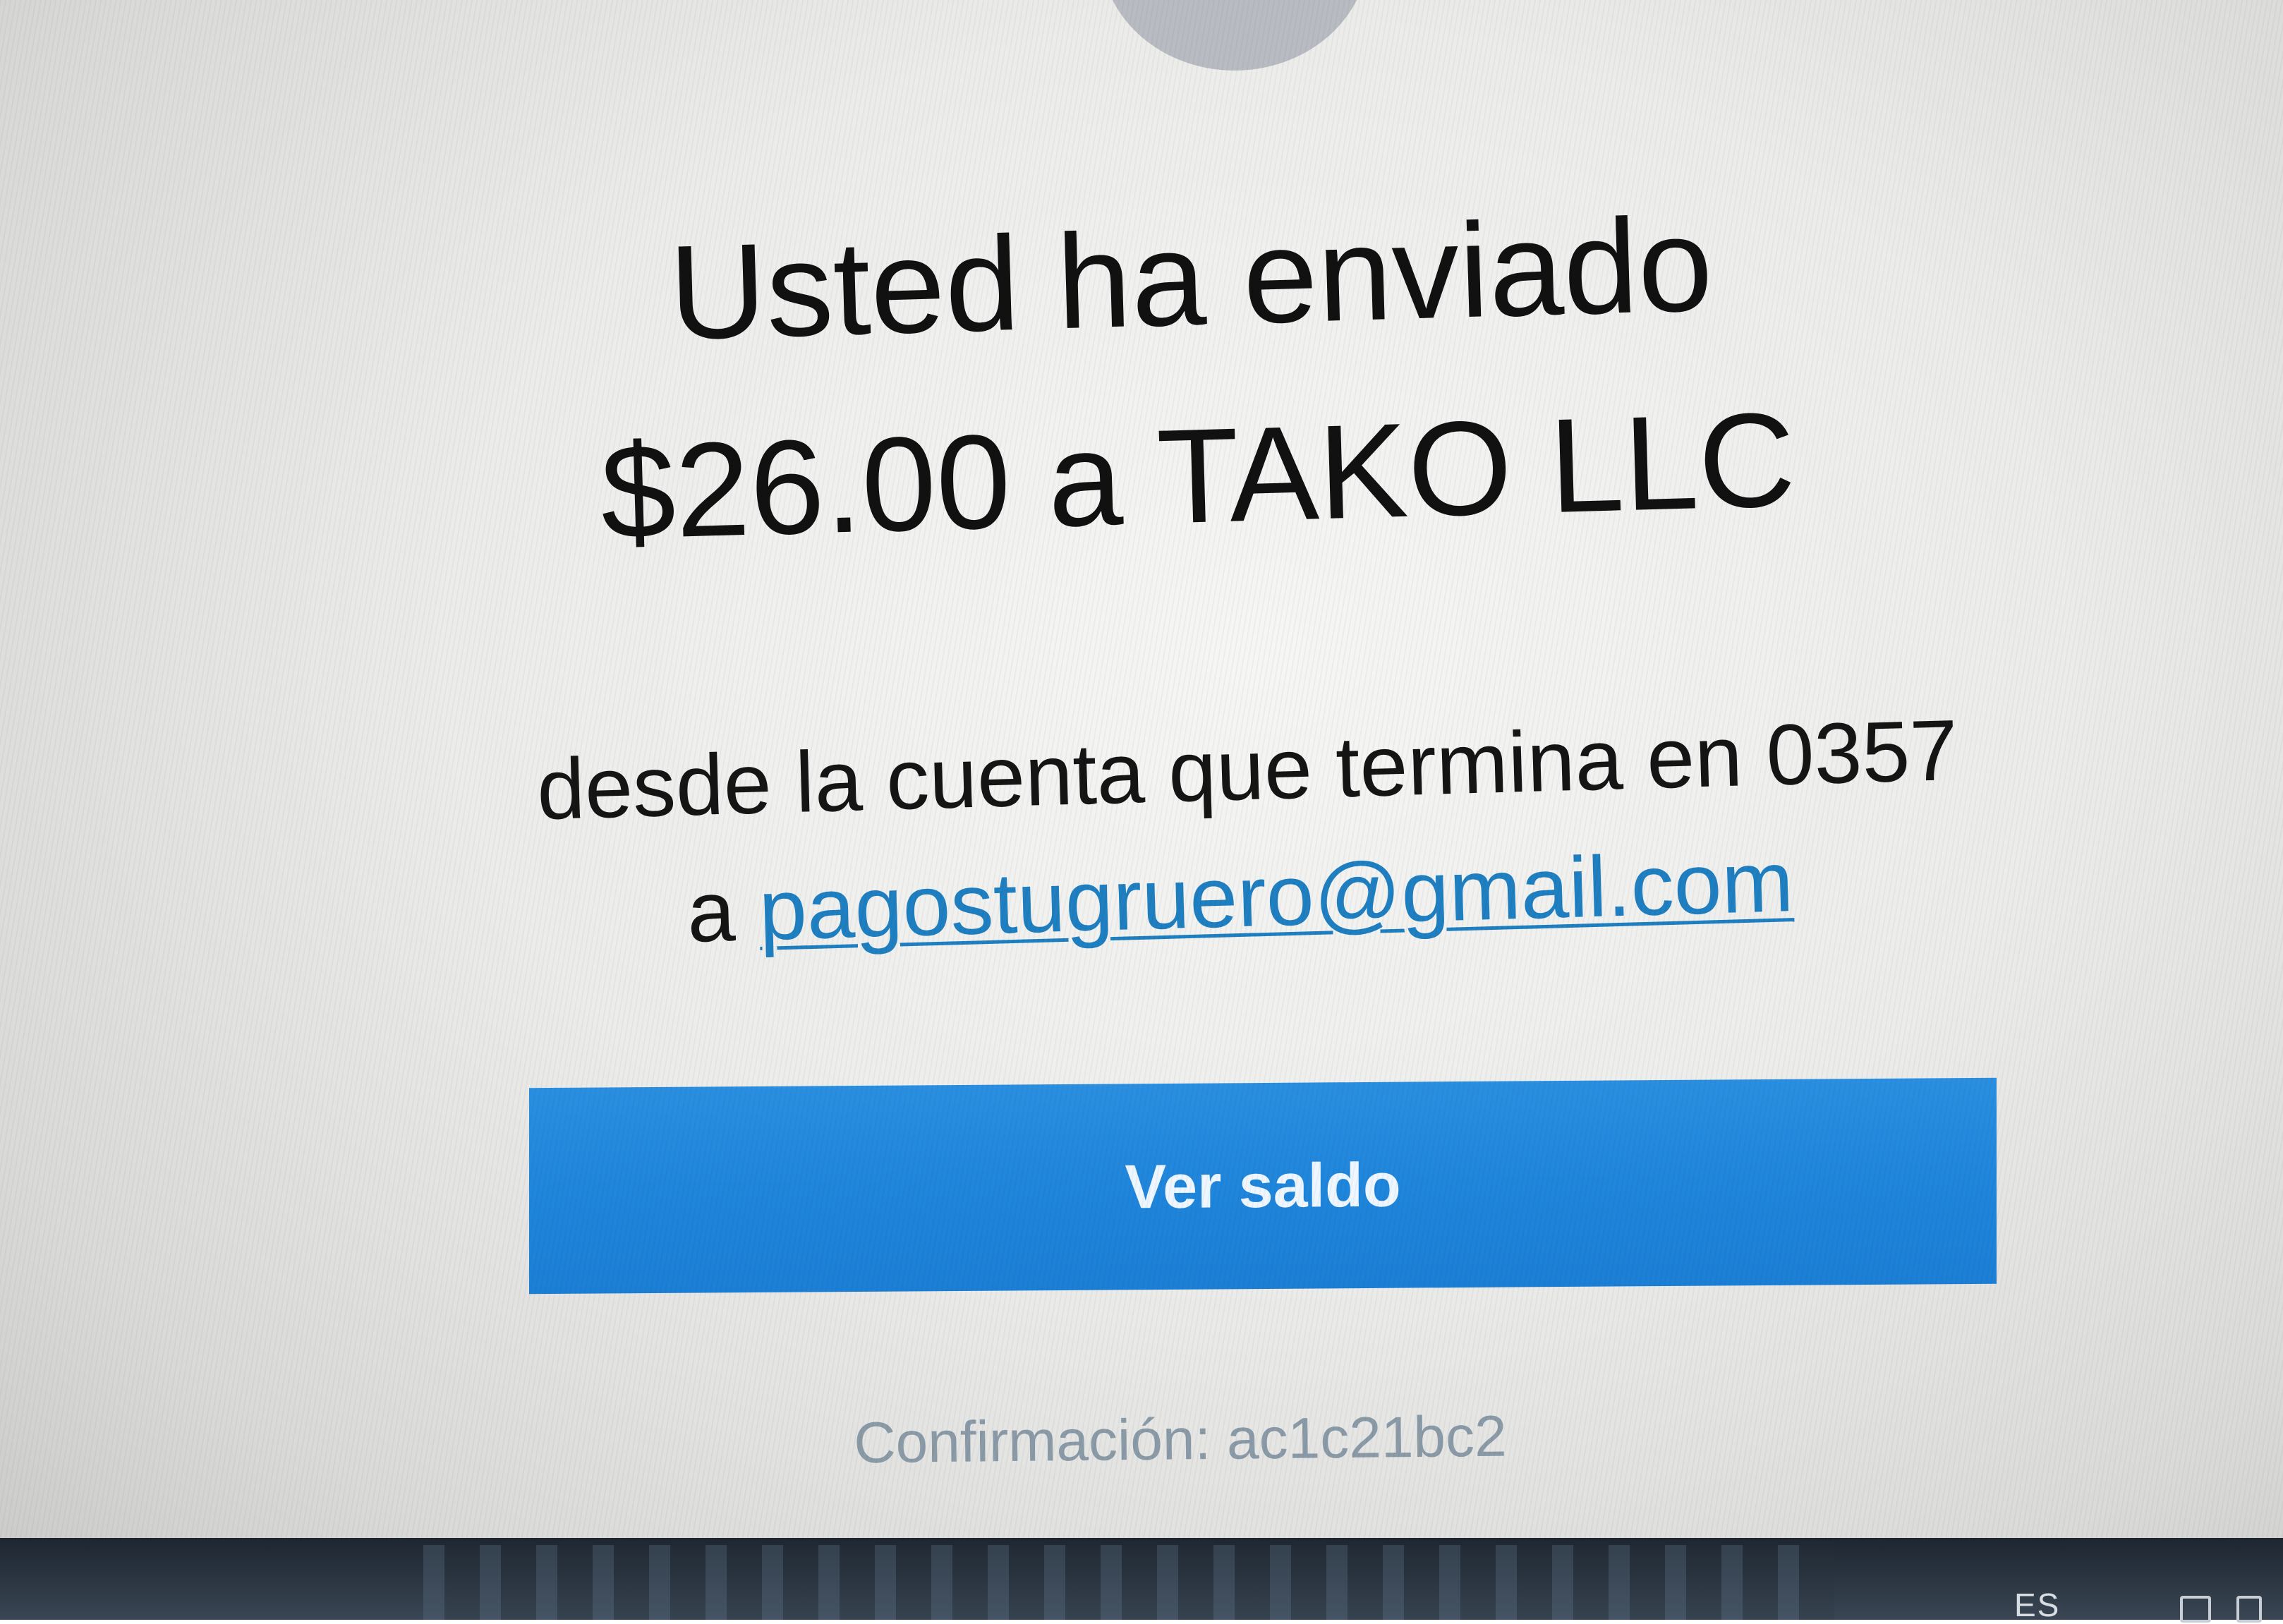 The image size is (2283, 1624). I want to click on view-balance-button: Ver saldo, so click(1263, 1186).